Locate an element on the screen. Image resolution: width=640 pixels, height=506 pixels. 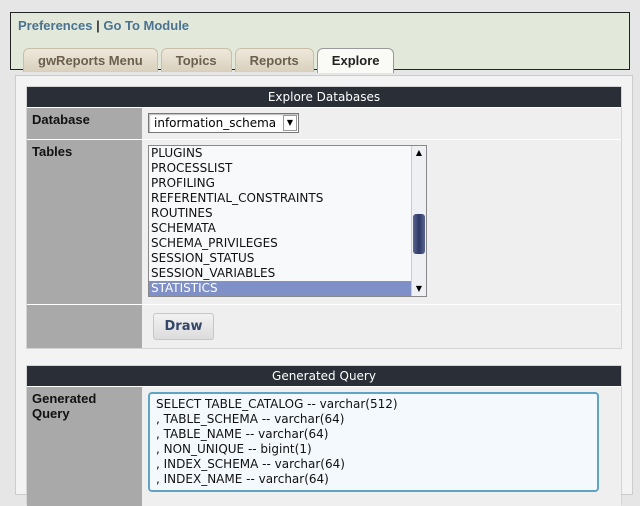
query-line: , INDEX_SCHEMA -- varchar(64) is located at coordinates (250, 464).